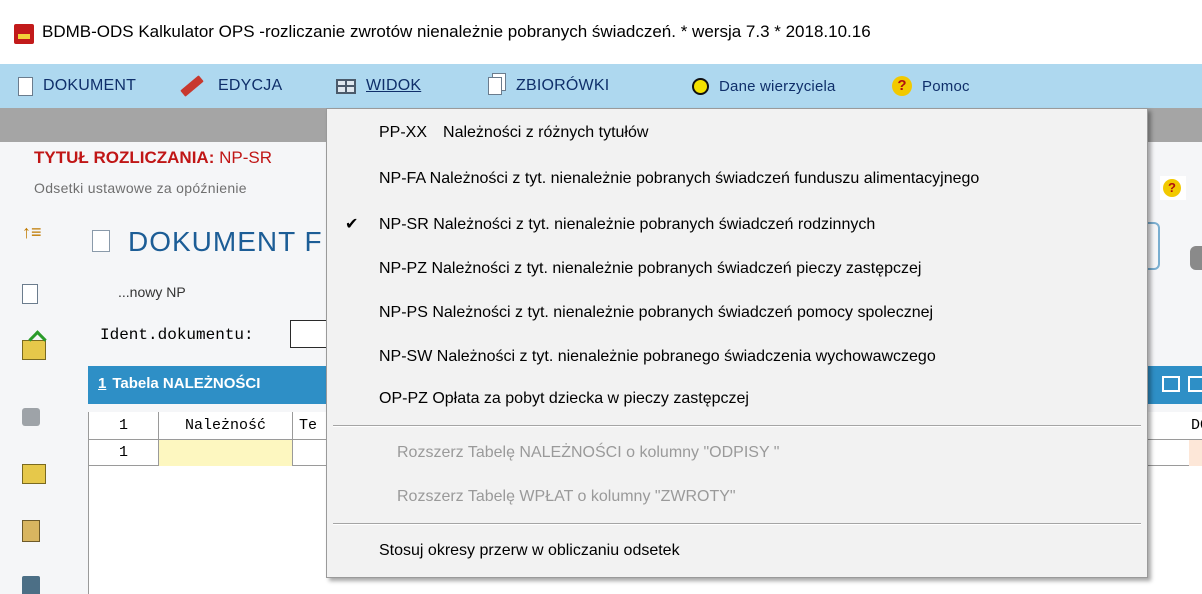  What do you see at coordinates (124, 453) in the screenshot?
I see `row-cell-index: 1` at bounding box center [124, 453].